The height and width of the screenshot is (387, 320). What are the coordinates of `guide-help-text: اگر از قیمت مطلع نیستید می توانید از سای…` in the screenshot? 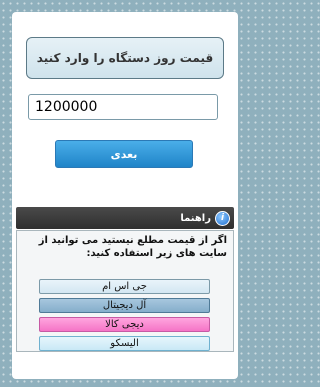 It's located at (132, 247).